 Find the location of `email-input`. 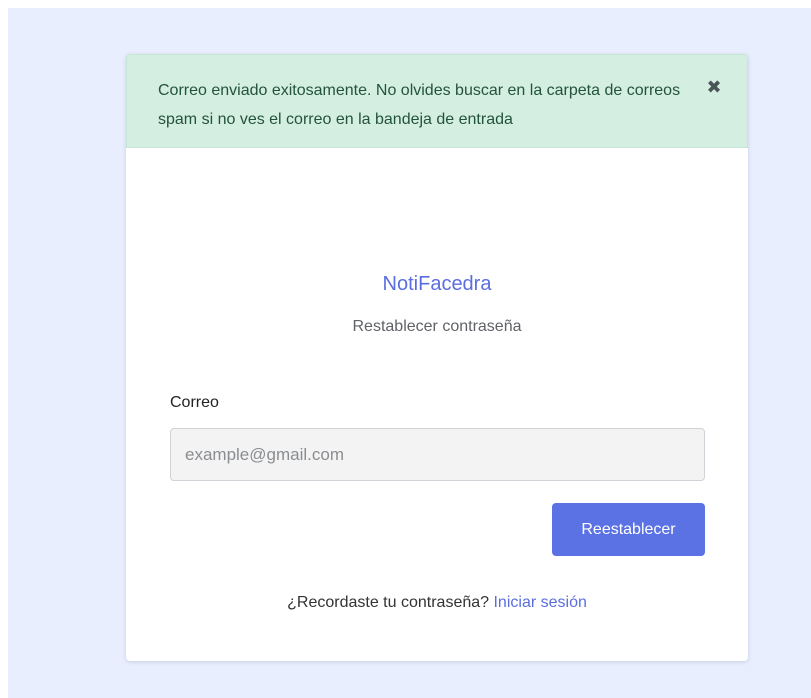

email-input is located at coordinates (437, 454).